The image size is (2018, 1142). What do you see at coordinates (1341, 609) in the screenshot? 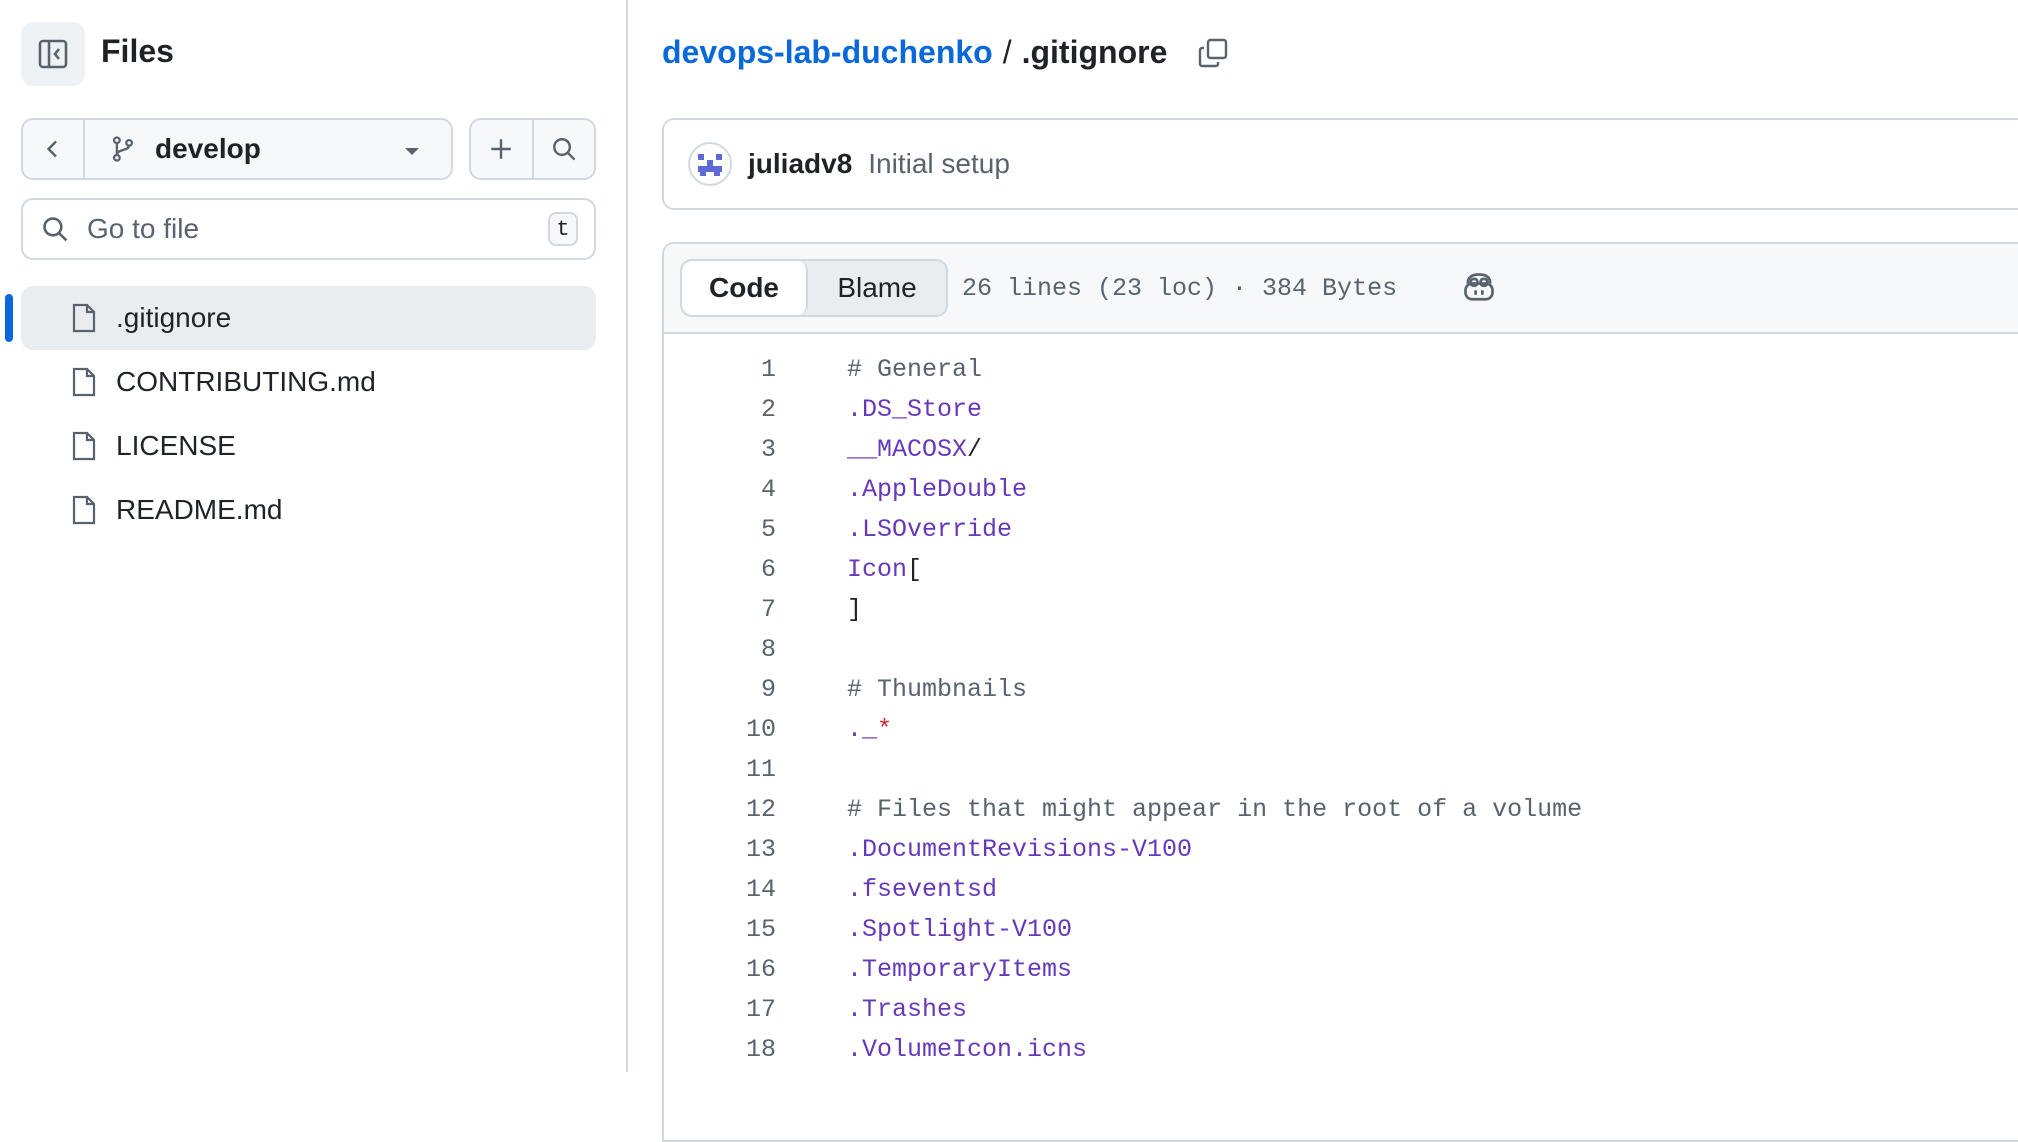
I see `code-line: 7]` at bounding box center [1341, 609].